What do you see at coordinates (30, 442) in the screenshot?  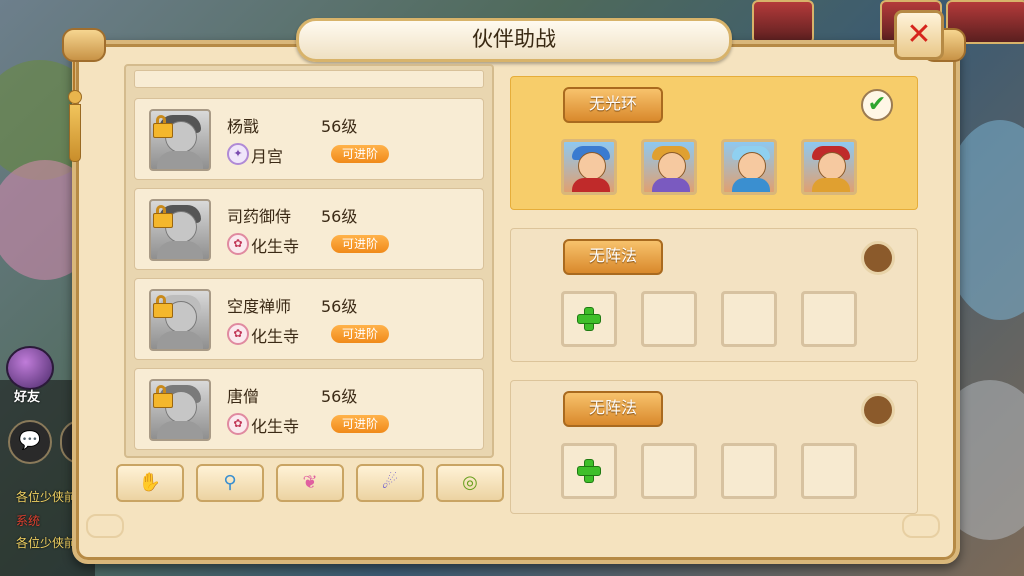 I see `chat-bubble-icon: 💬` at bounding box center [30, 442].